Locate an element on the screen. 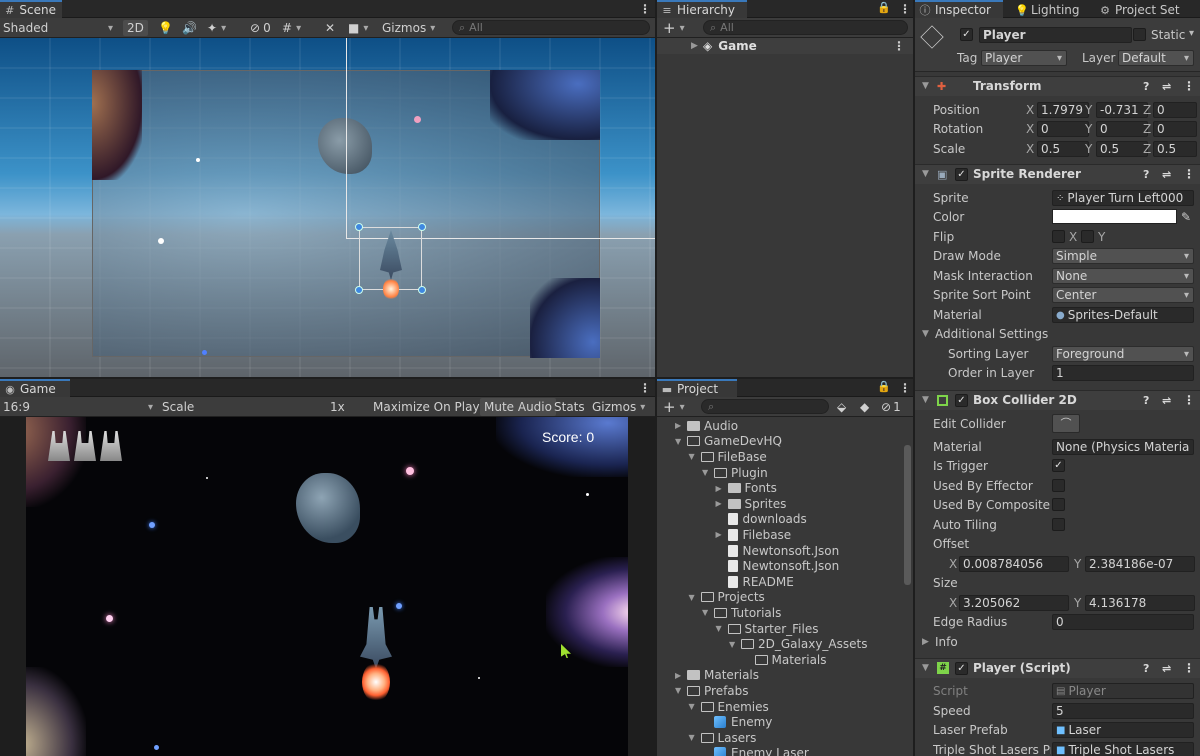  scene-search-input: ⌕ All is located at coordinates (551, 27).